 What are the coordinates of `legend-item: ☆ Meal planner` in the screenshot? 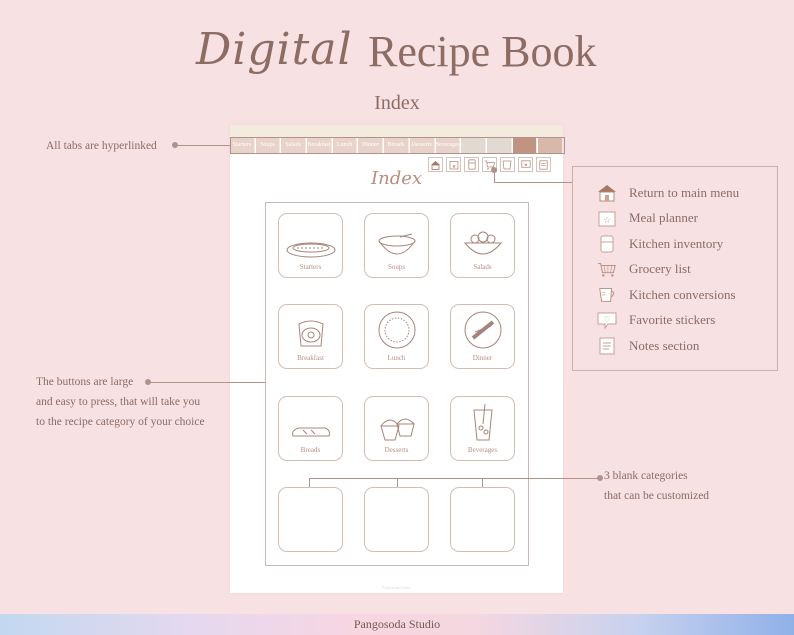 It's located at (687, 219).